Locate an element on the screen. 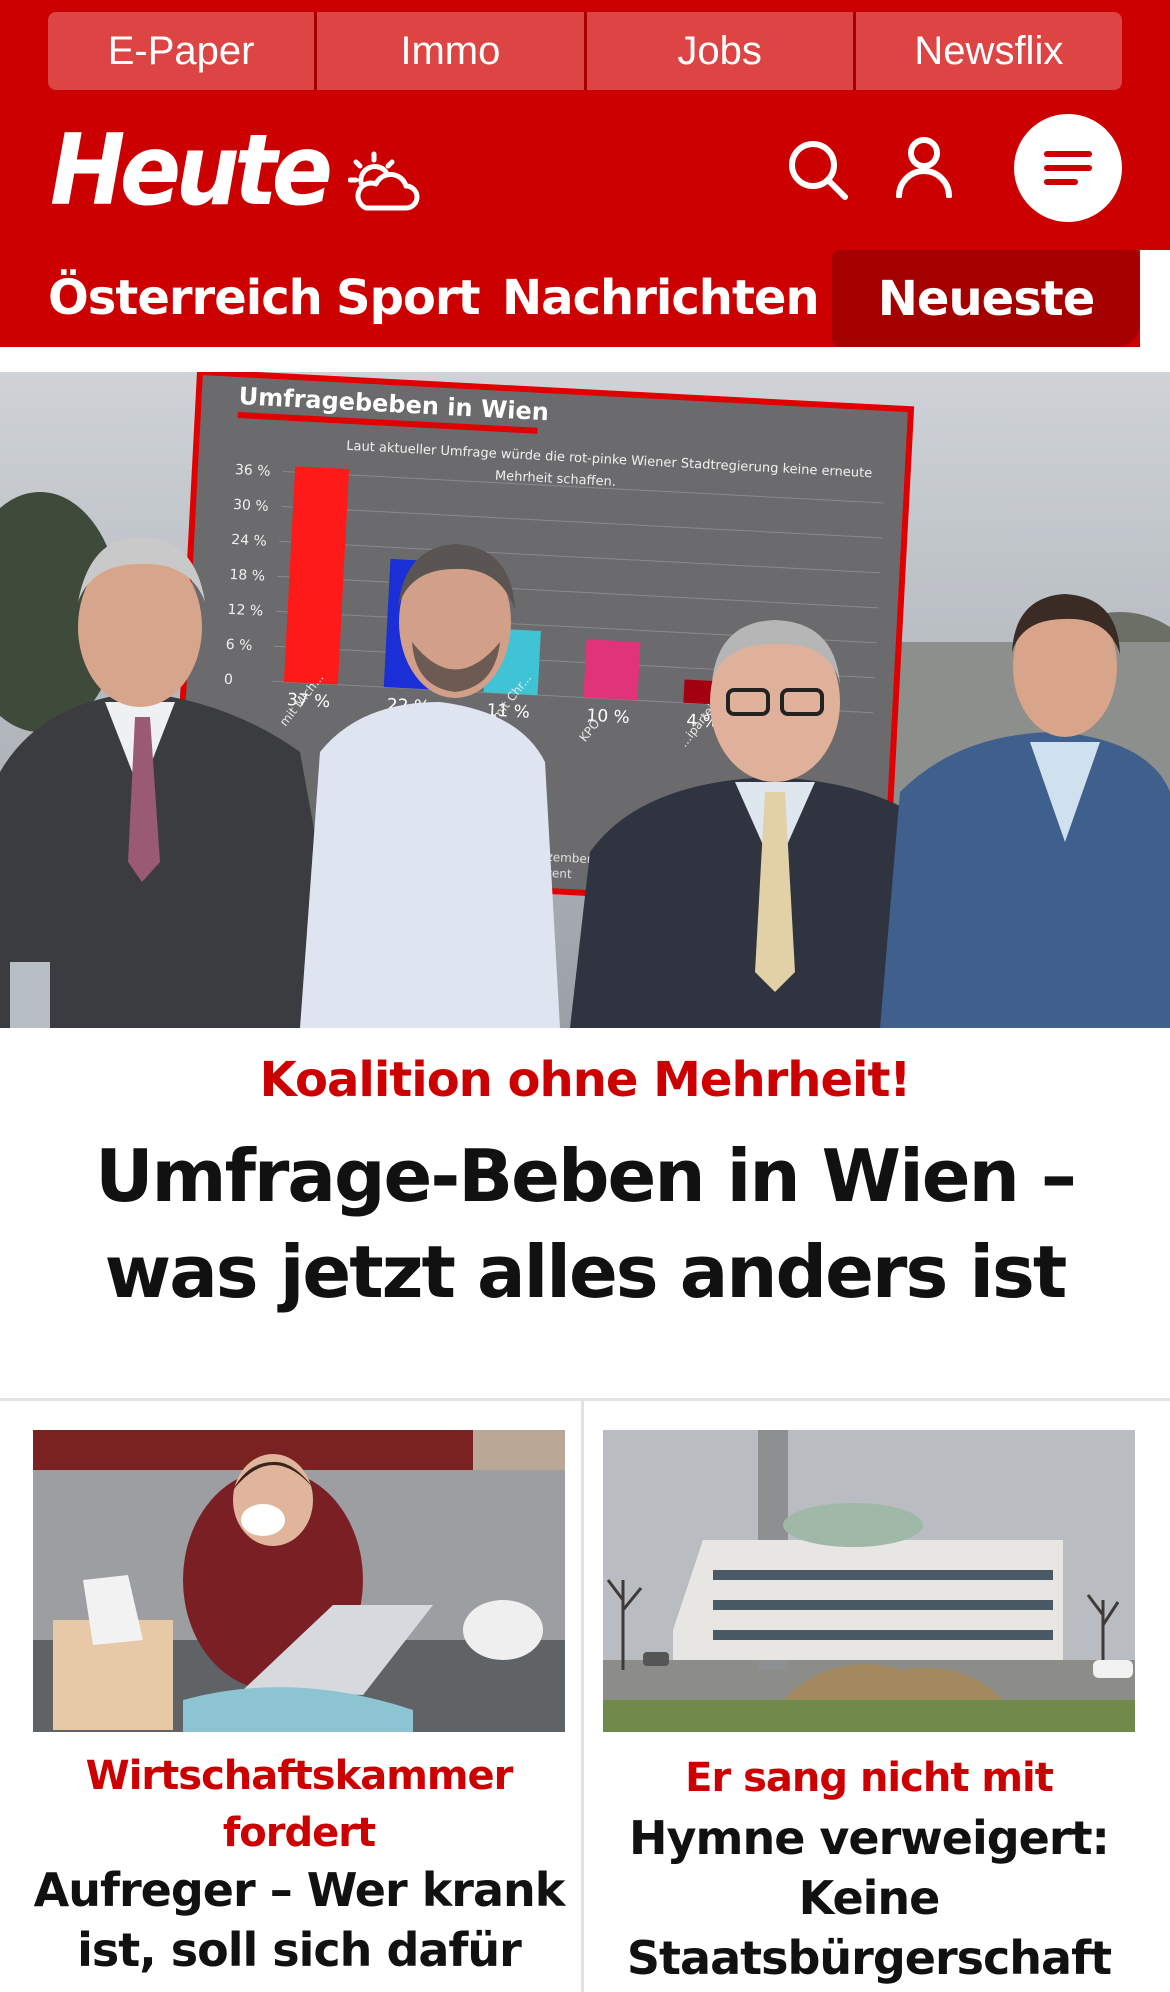 This screenshot has height=1992, width=1170. graphic-y-tick: 6 % is located at coordinates (238, 645).